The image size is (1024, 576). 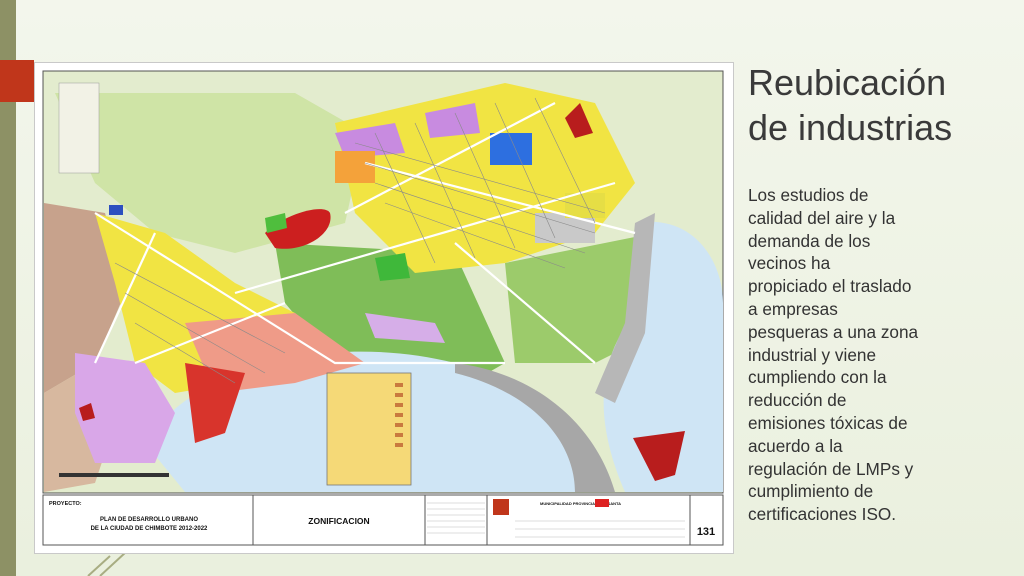 I want to click on map-scale-bar, so click(x=114, y=475).